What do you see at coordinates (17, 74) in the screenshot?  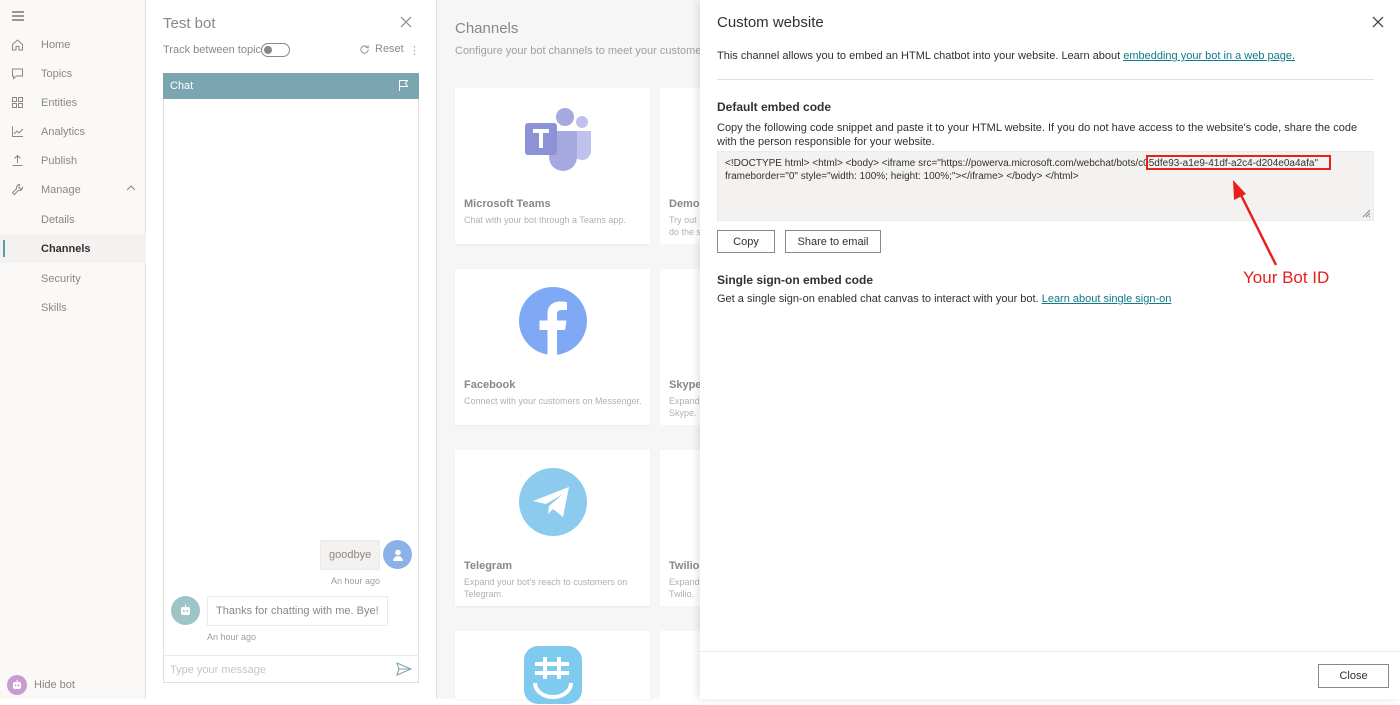 I see `chat-icon` at bounding box center [17, 74].